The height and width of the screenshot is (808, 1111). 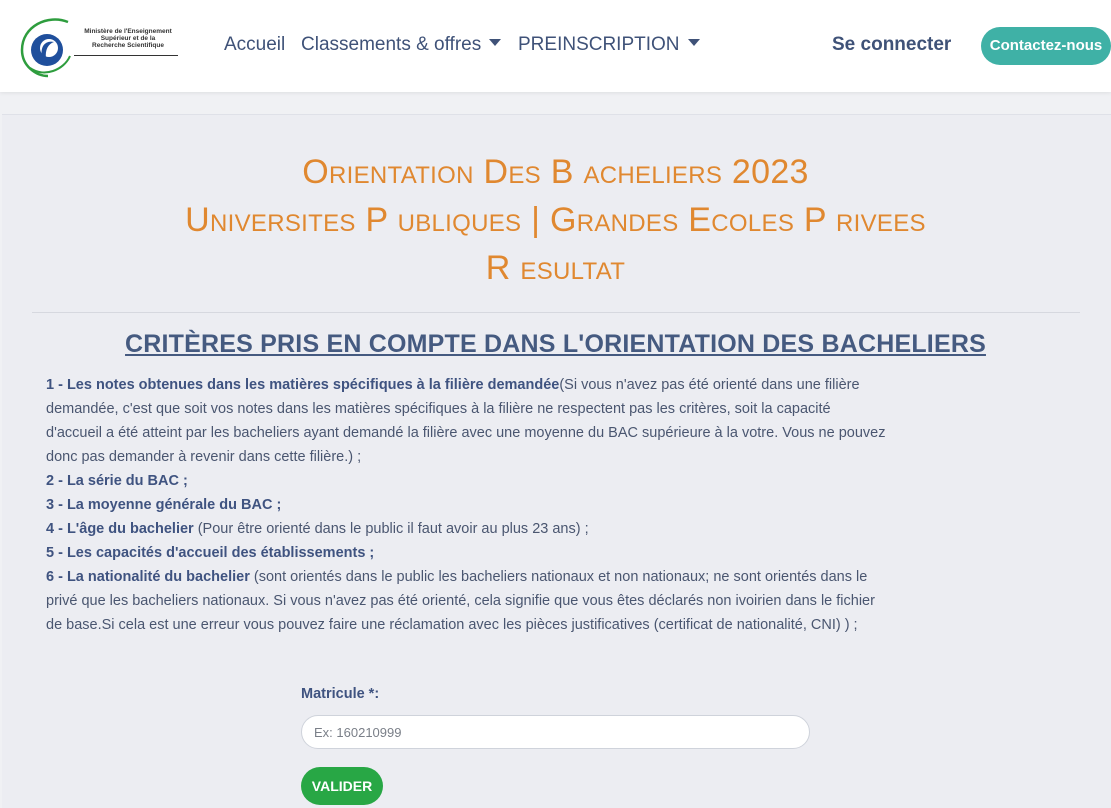 I want to click on nav-link-home: Accueil, so click(x=254, y=45).